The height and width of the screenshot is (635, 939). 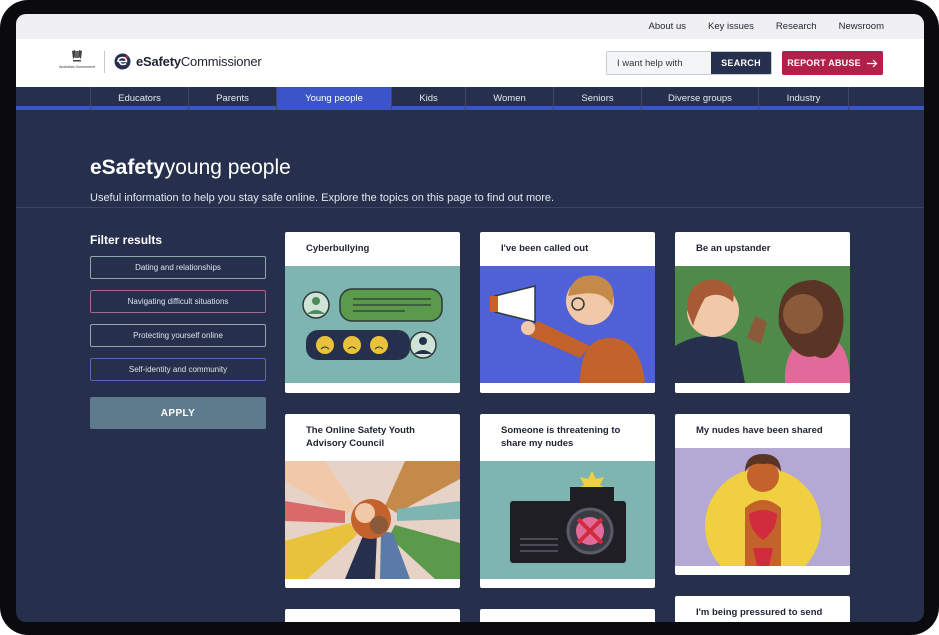 What do you see at coordinates (158, 61) in the screenshot?
I see `brand-wordmark-bold: eSafety` at bounding box center [158, 61].